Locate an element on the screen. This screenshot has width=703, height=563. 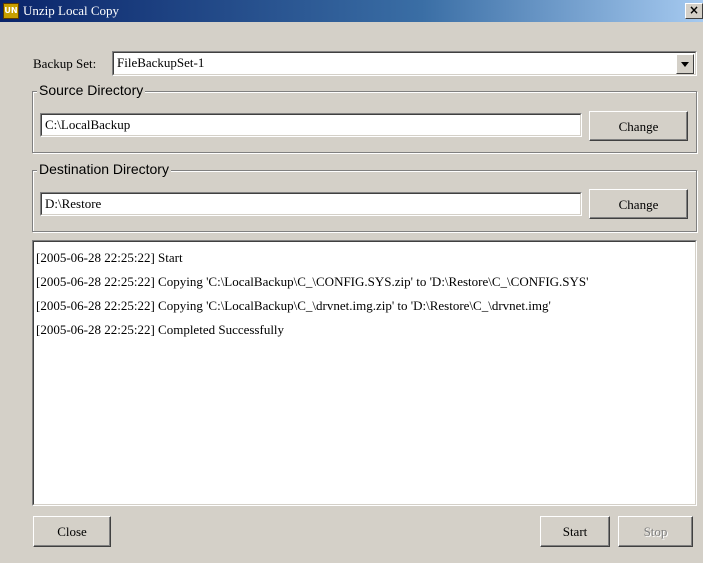
app-icon: UN is located at coordinates (11, 11).